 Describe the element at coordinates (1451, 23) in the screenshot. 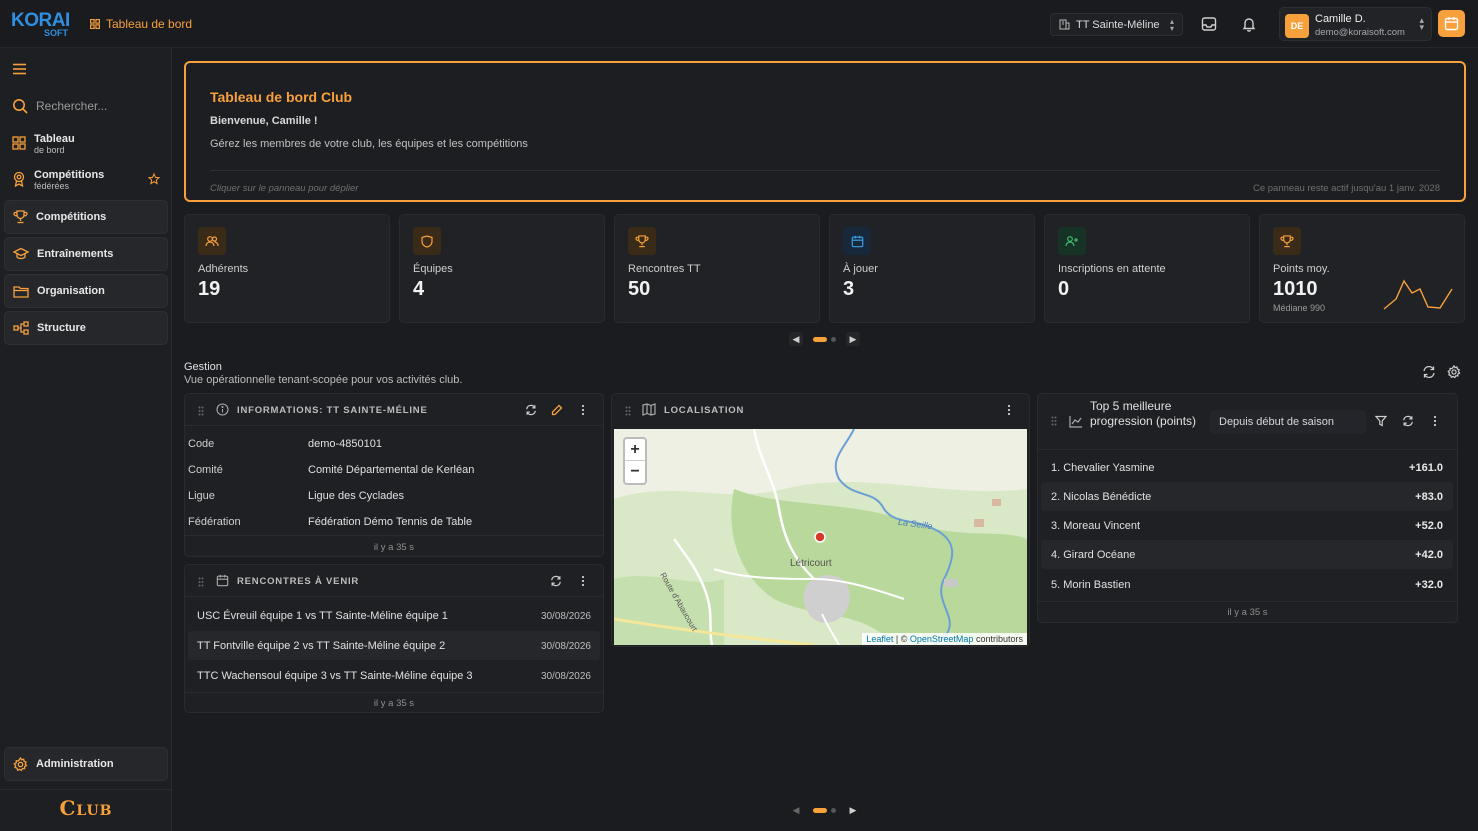

I see `calendar-button` at that location.